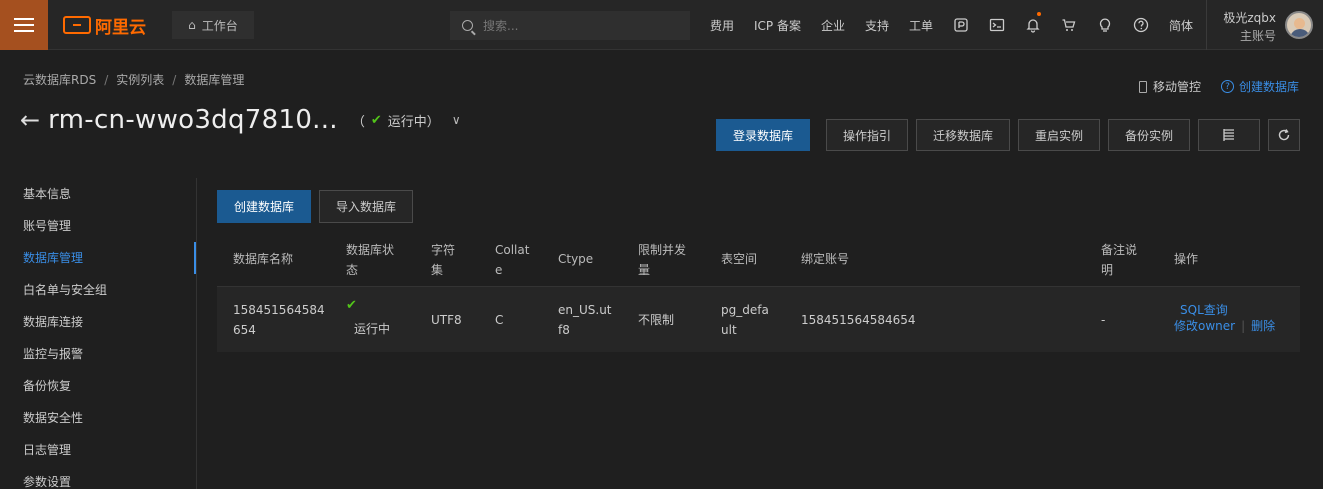  Describe the element at coordinates (997, 25) in the screenshot. I see `terminal-icon` at that location.